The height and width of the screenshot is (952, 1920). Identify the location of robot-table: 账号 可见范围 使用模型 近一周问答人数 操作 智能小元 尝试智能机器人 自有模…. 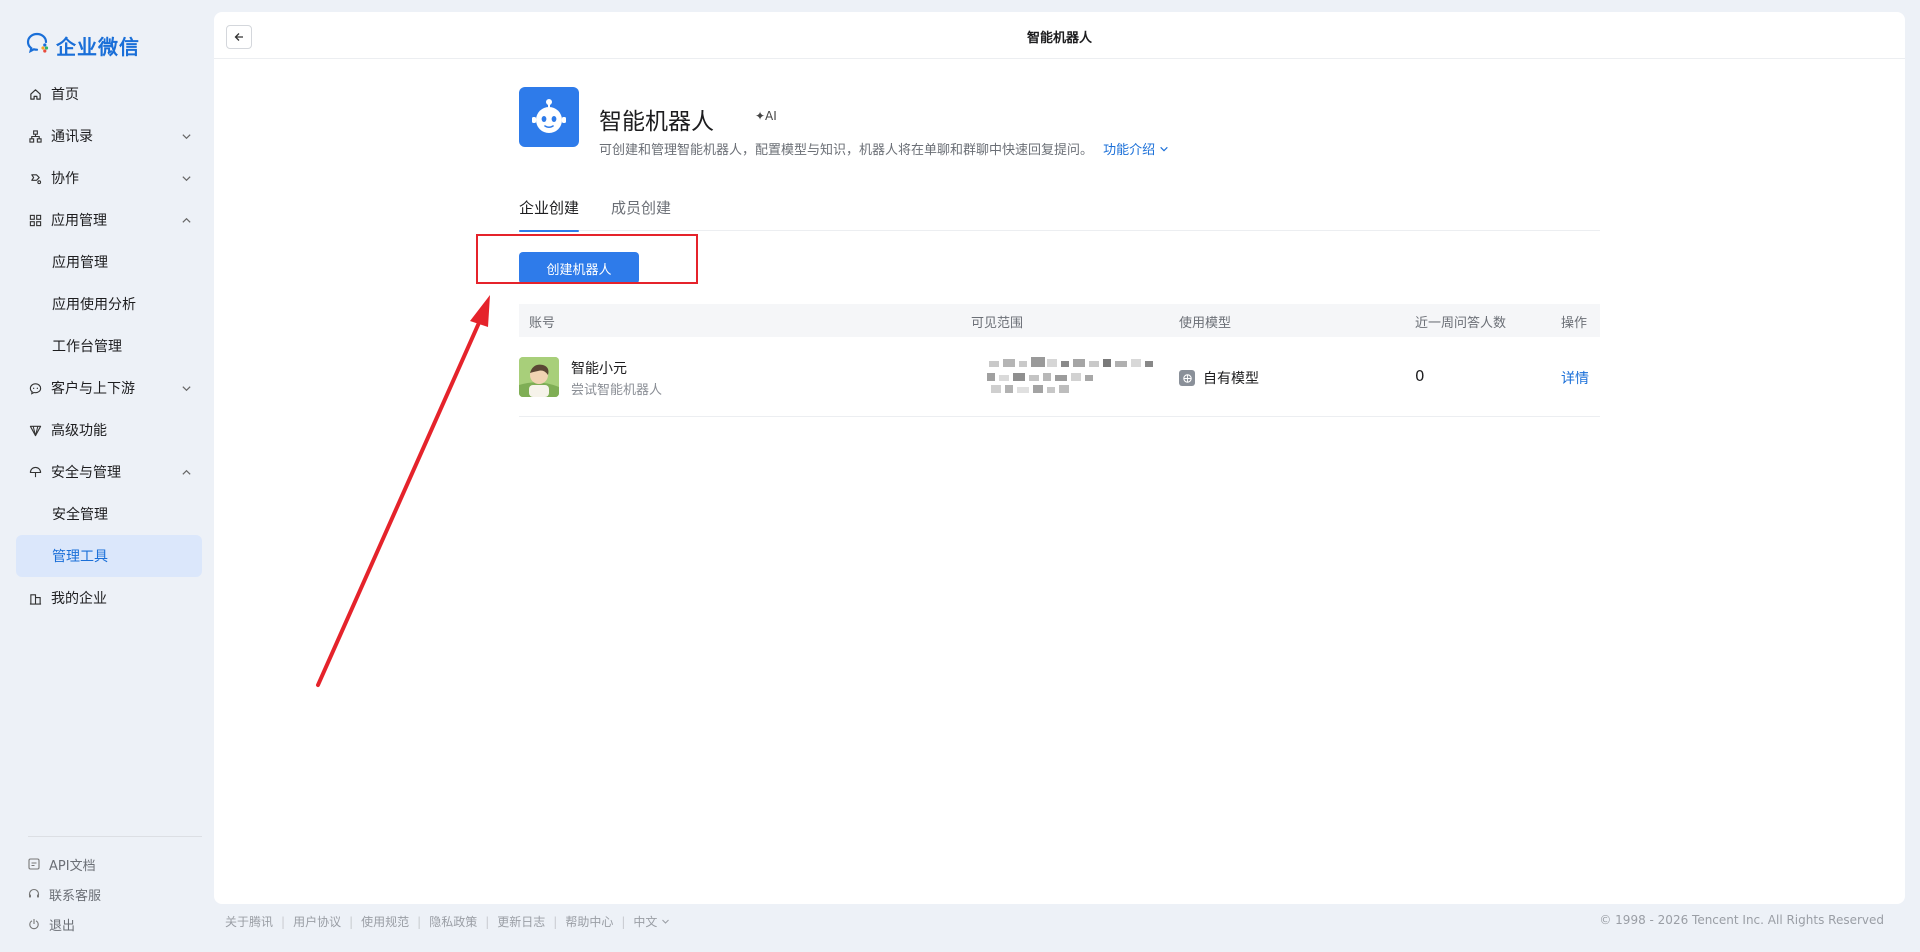
(1059, 360).